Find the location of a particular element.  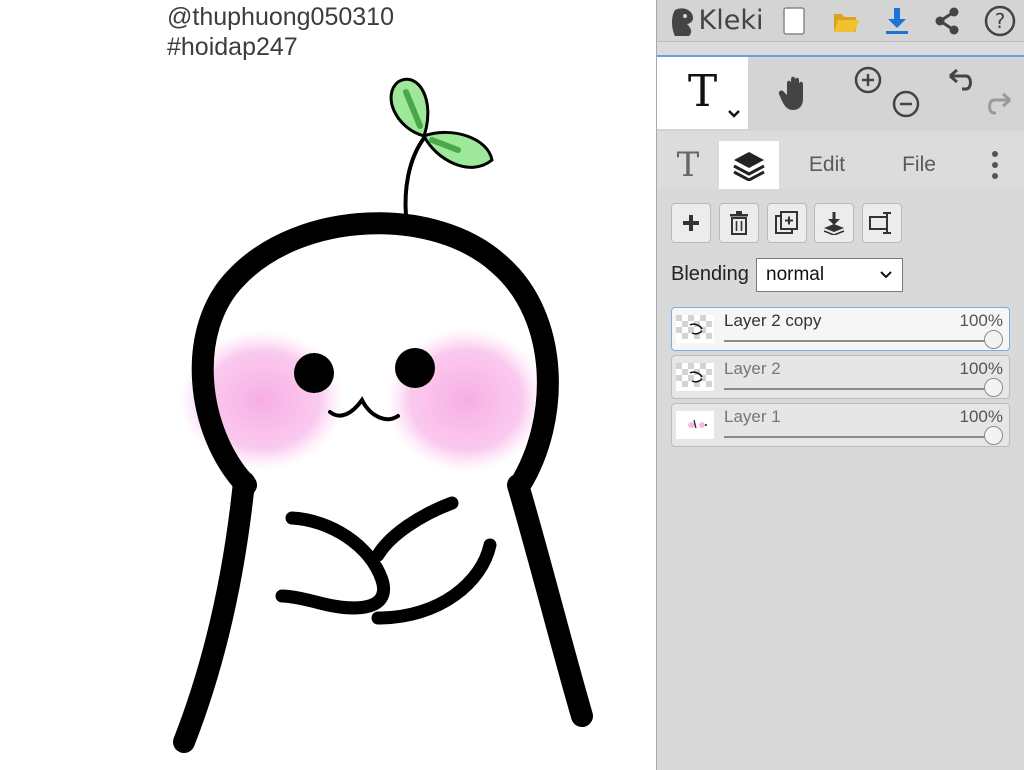

blending-select: normal is located at coordinates (829, 275).